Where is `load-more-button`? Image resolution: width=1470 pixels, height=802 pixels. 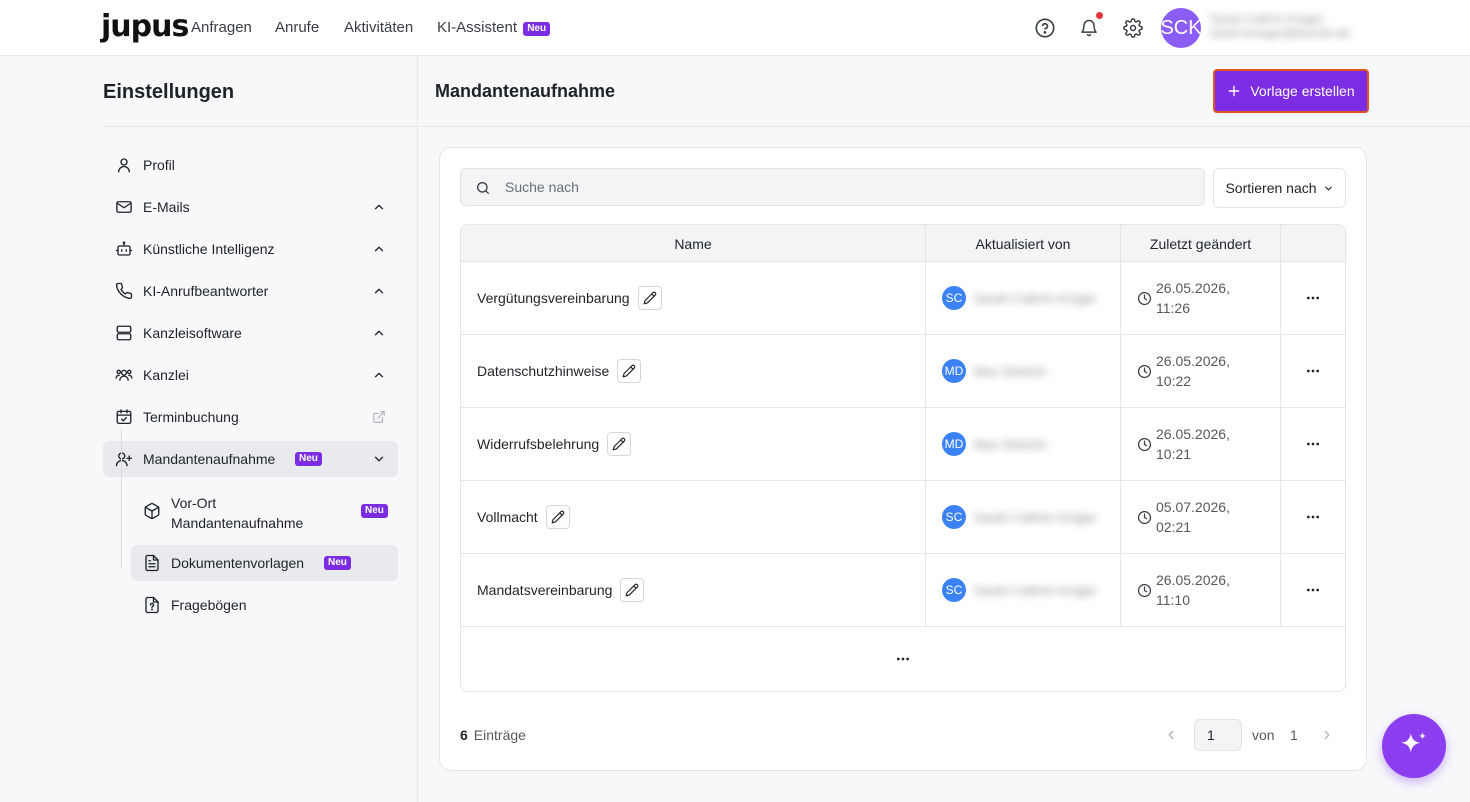 load-more-button is located at coordinates (903, 659).